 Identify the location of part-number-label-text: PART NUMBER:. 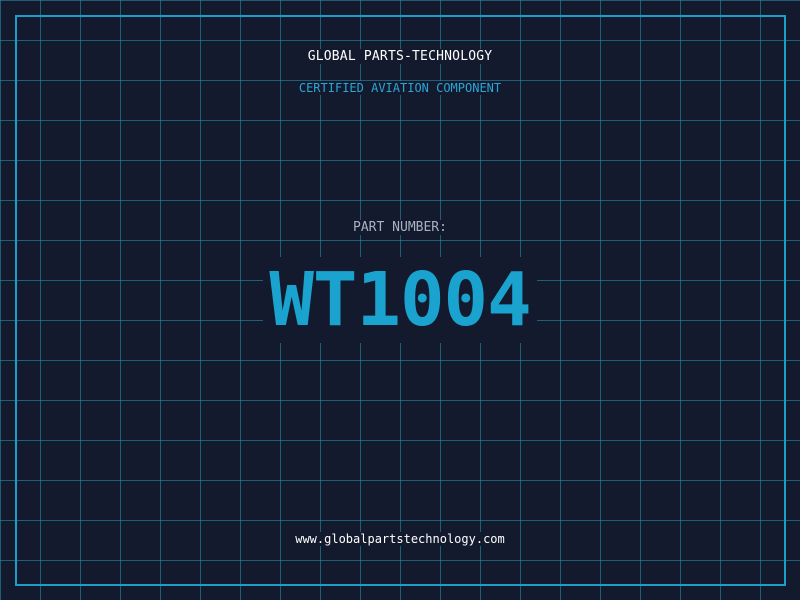
(400, 227).